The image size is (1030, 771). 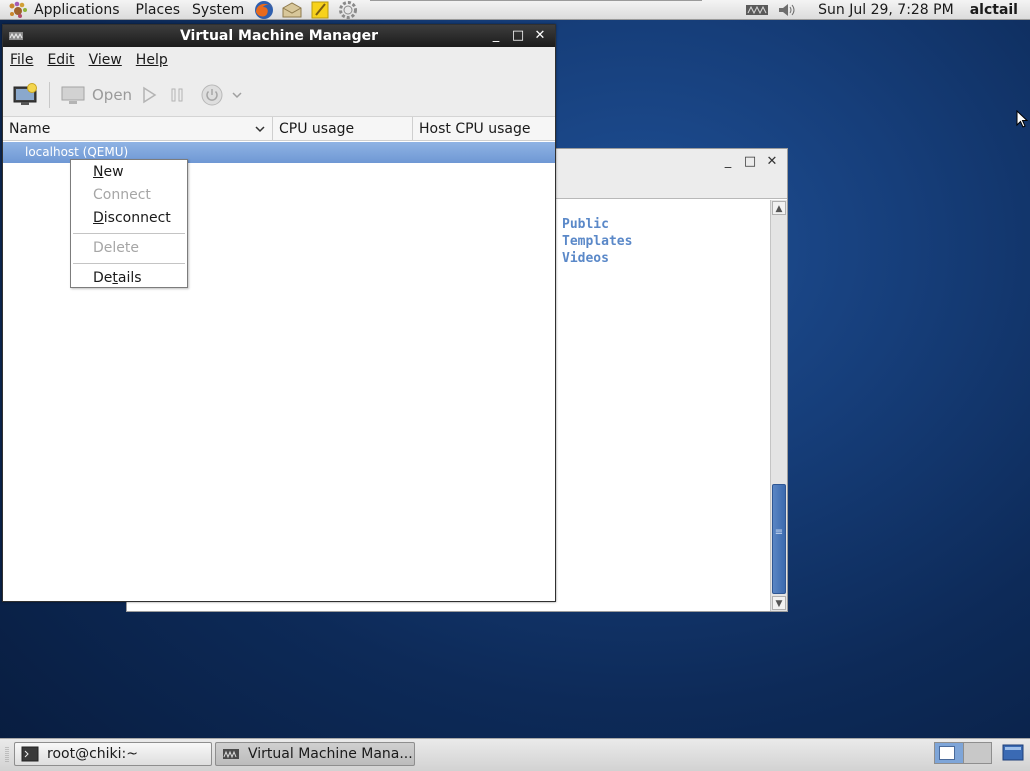 What do you see at coordinates (98, 172) in the screenshot?
I see `context-item-new-mnemonic: N` at bounding box center [98, 172].